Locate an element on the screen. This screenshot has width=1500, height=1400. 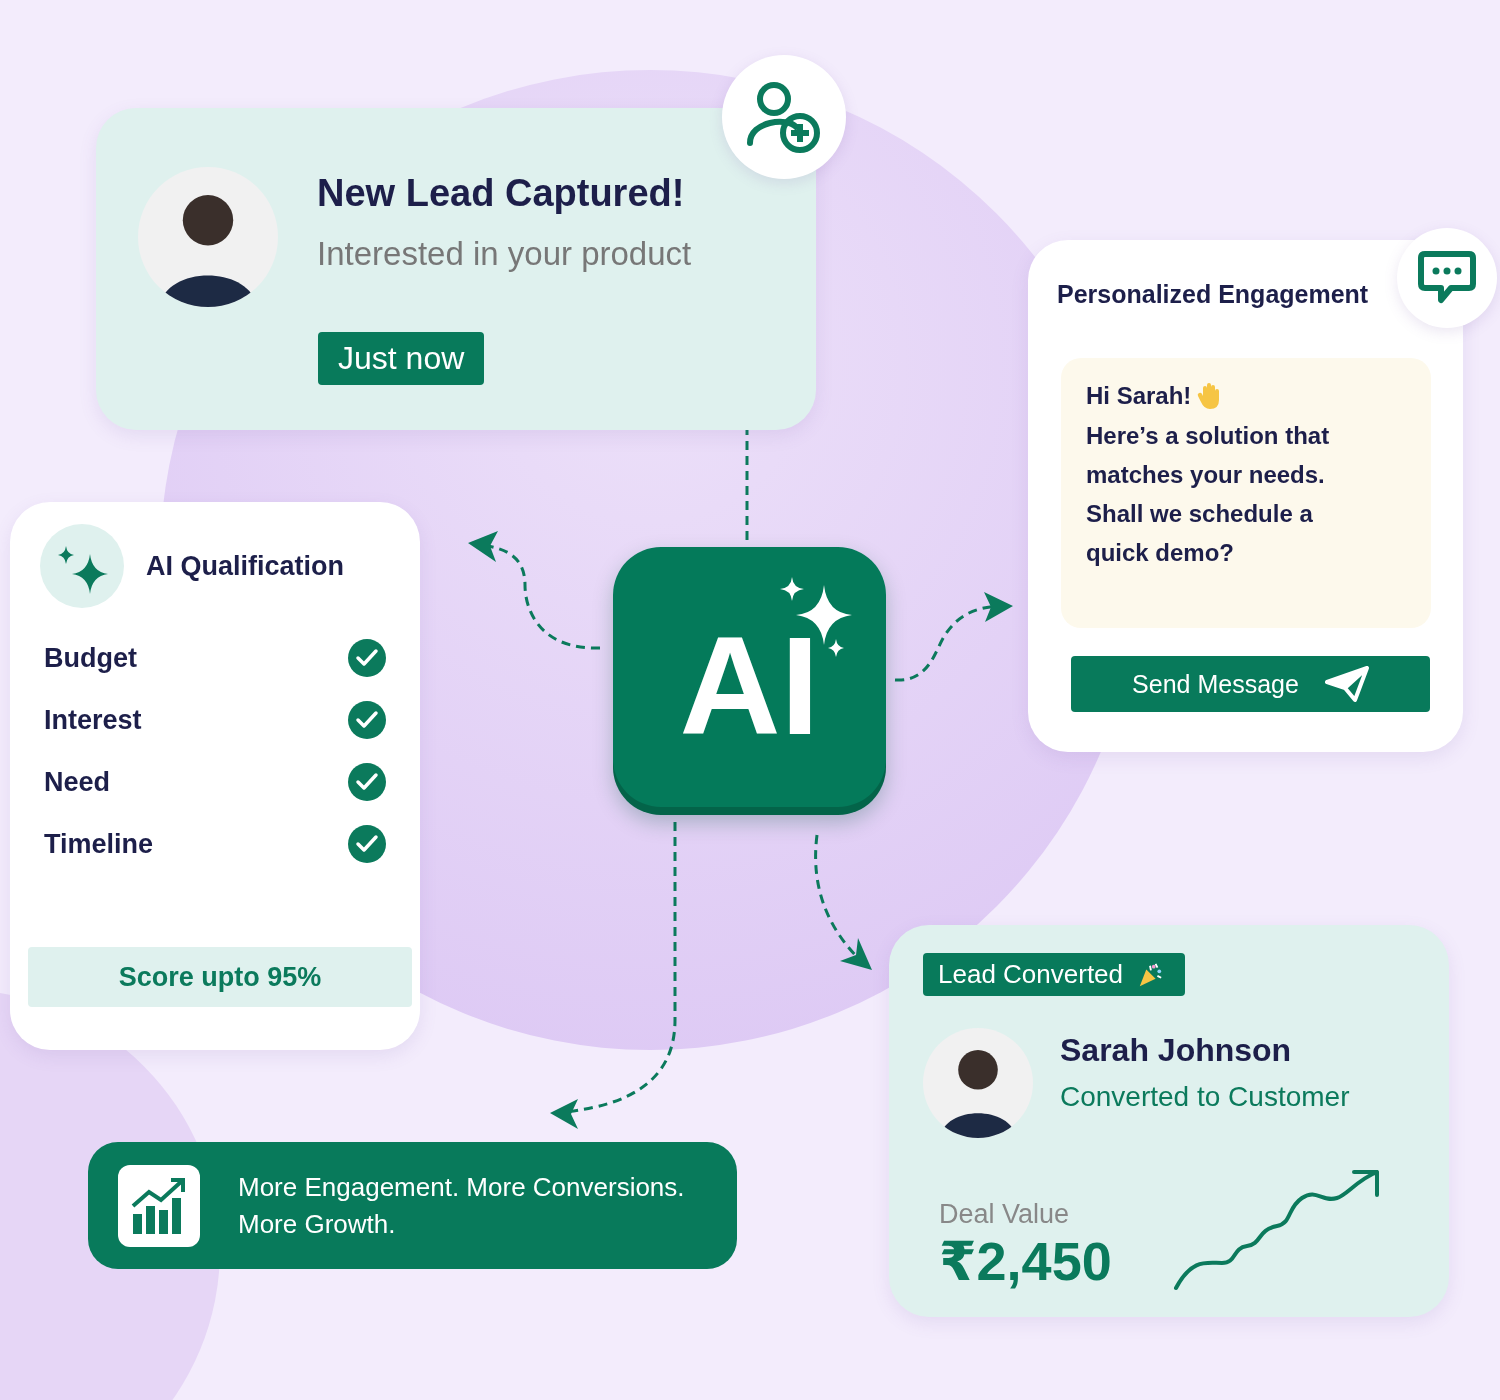
message-text: Here’s a solution that matches your needs. Shall we schedule a quick demo? is located at coordinates (1208, 494).